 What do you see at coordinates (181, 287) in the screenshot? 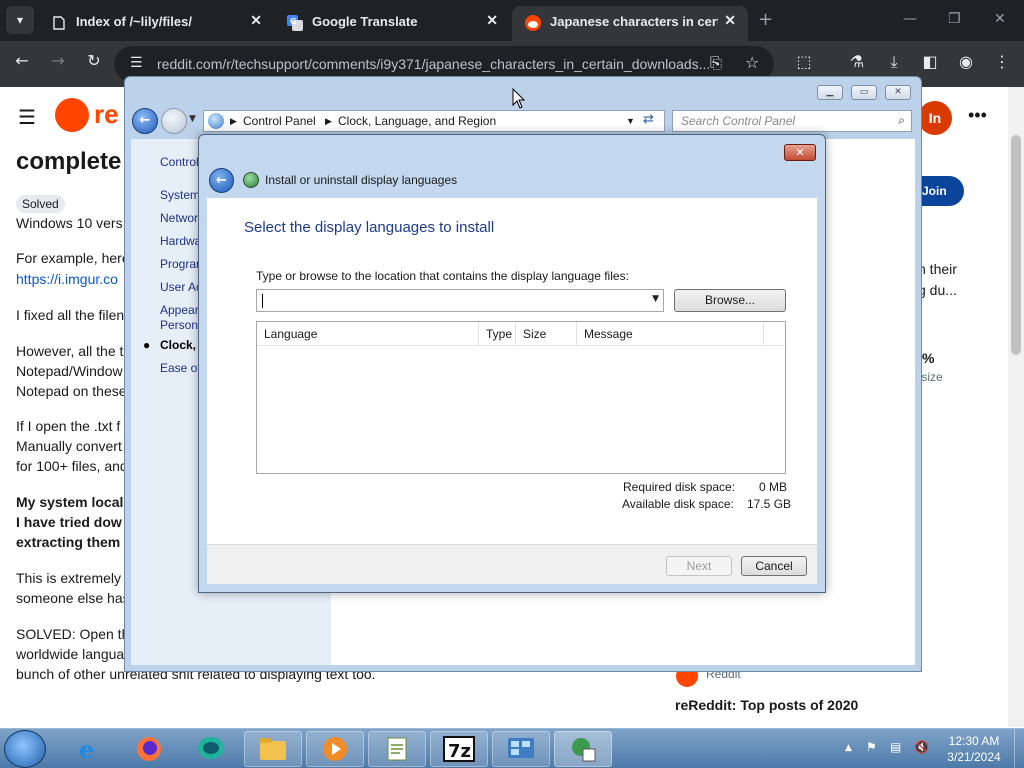
I see `nav-user-accounts: User Ac` at bounding box center [181, 287].